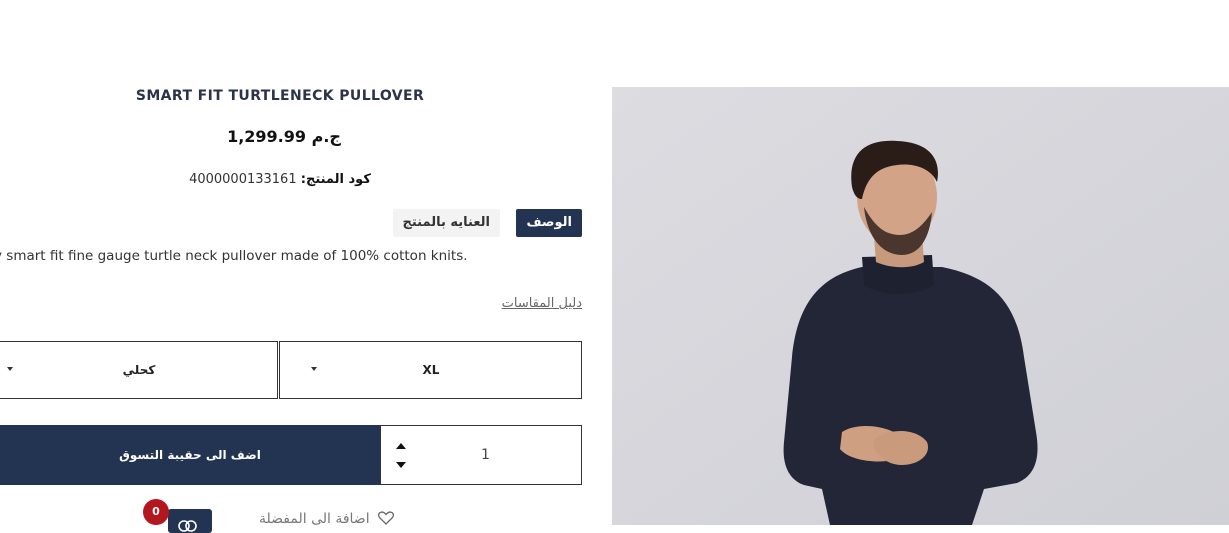 Image resolution: width=1229 pixels, height=533 pixels. What do you see at coordinates (446, 223) in the screenshot?
I see `tab-care: العنايه بالمنتج` at bounding box center [446, 223].